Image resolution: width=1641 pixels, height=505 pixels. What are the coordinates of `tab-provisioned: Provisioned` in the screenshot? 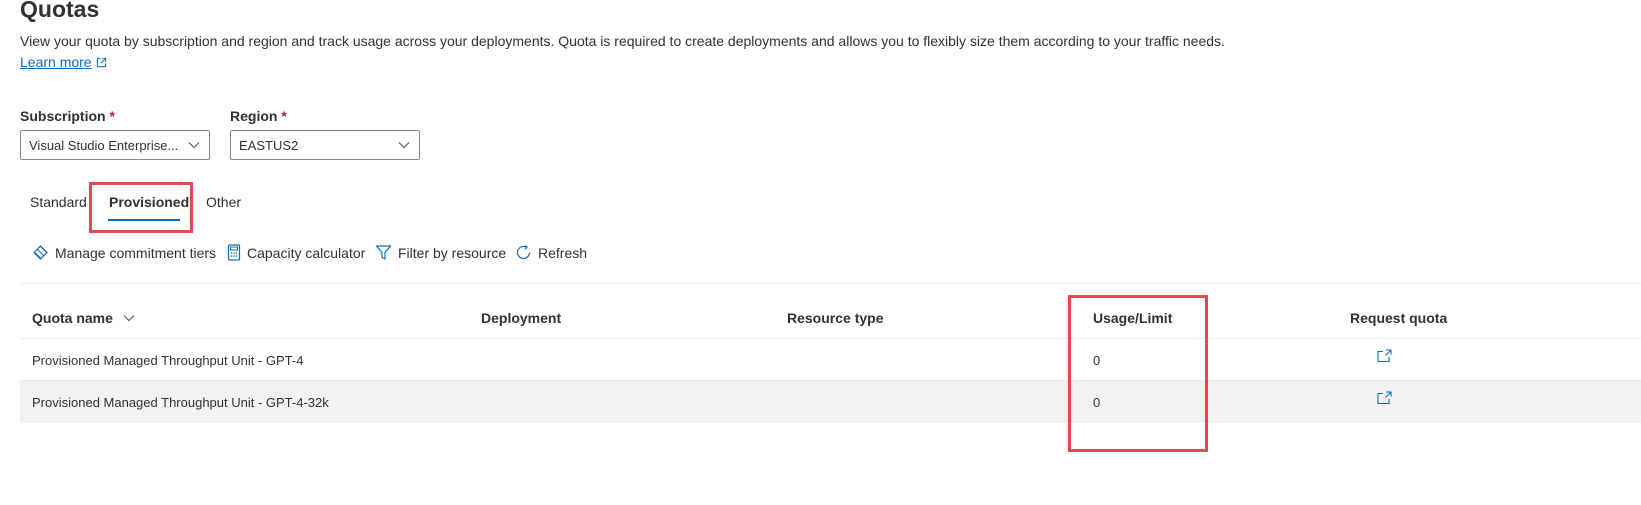 It's located at (149, 202).